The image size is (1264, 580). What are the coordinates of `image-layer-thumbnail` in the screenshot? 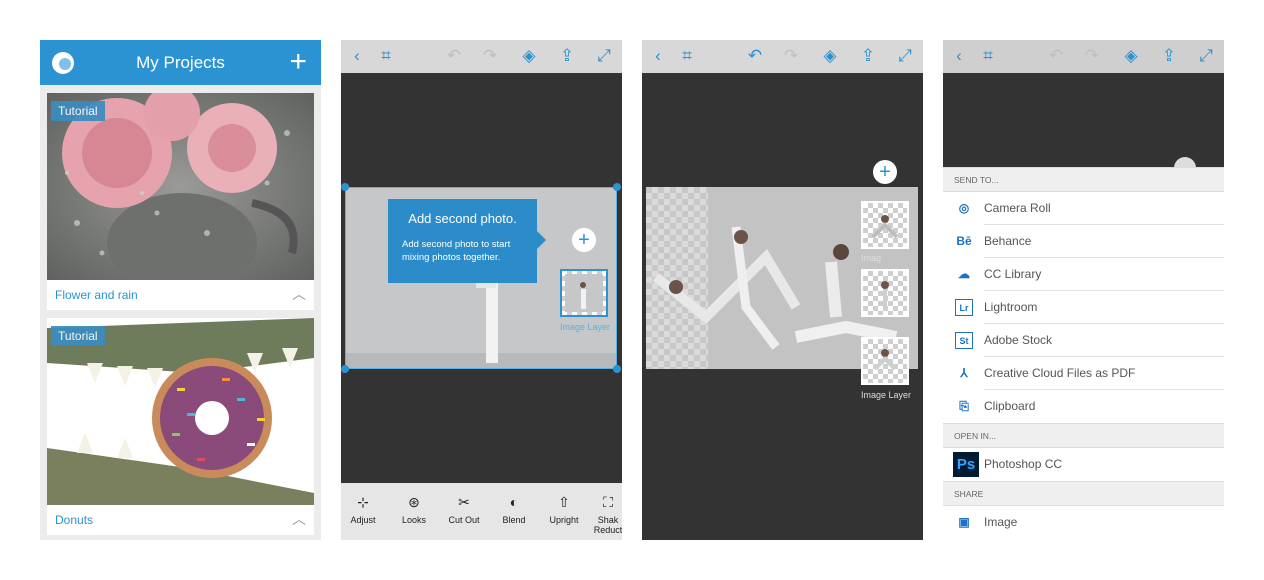 It's located at (584, 293).